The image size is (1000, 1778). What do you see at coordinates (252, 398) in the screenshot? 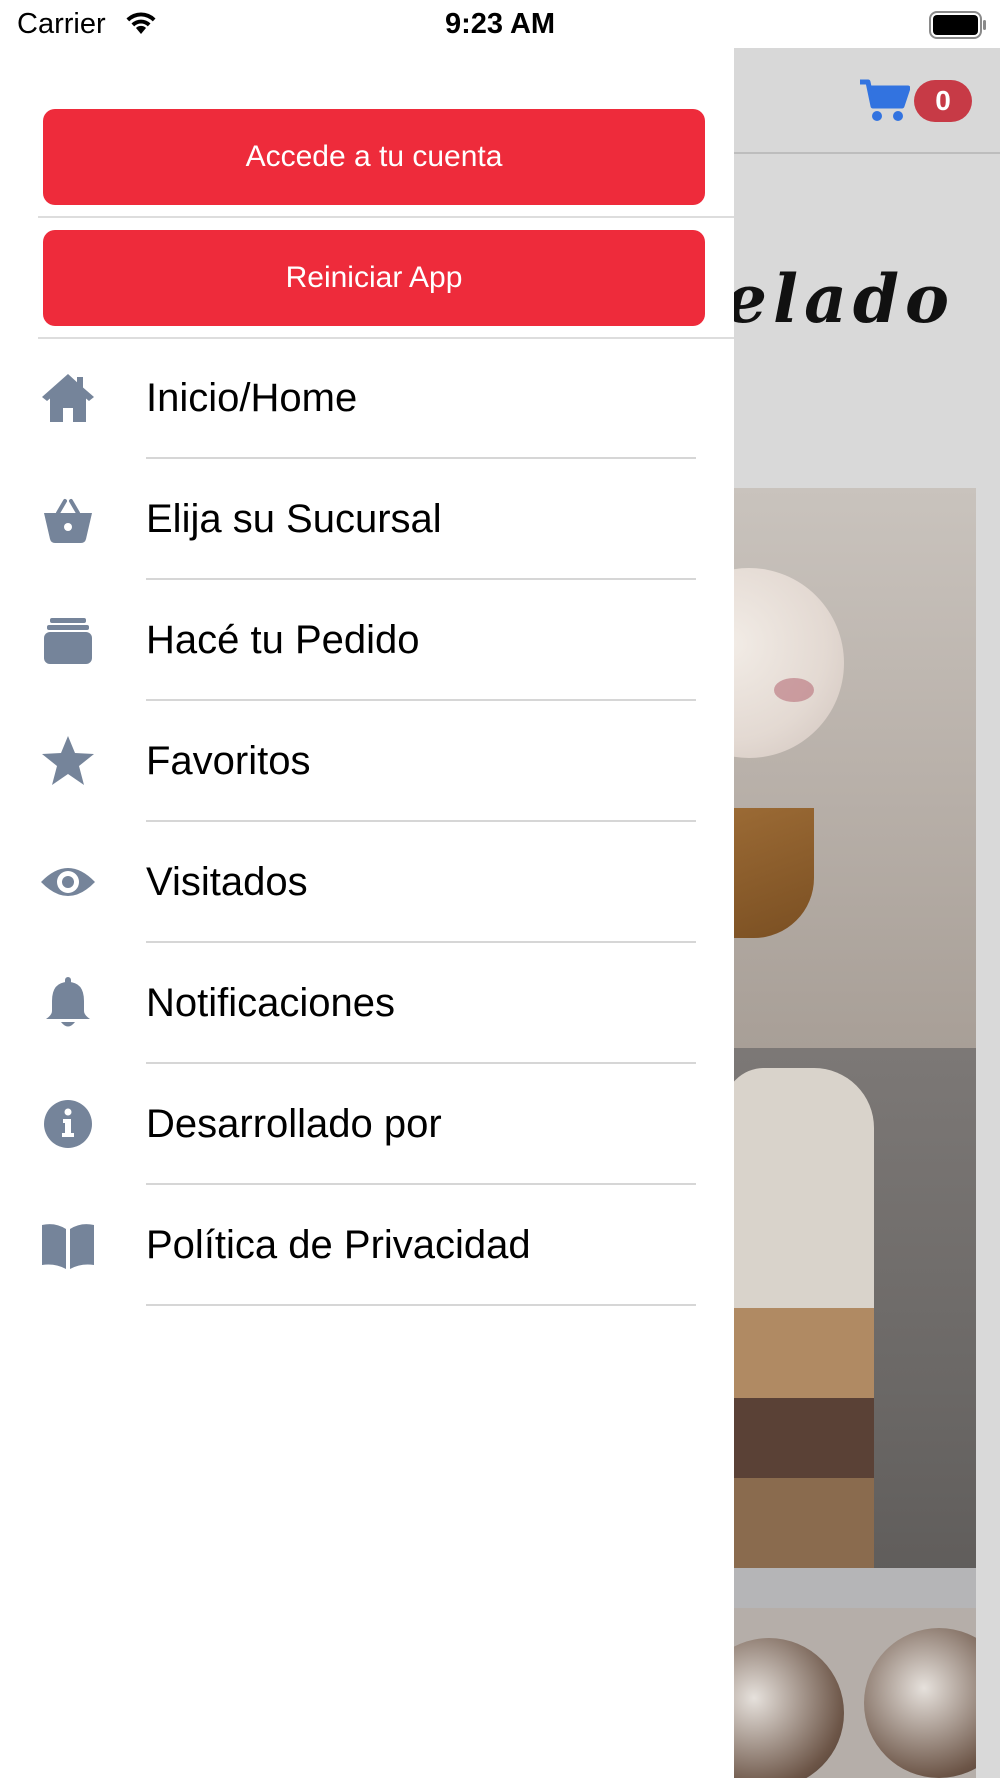
I see `menu-item-label: Inicio/Home` at bounding box center [252, 398].